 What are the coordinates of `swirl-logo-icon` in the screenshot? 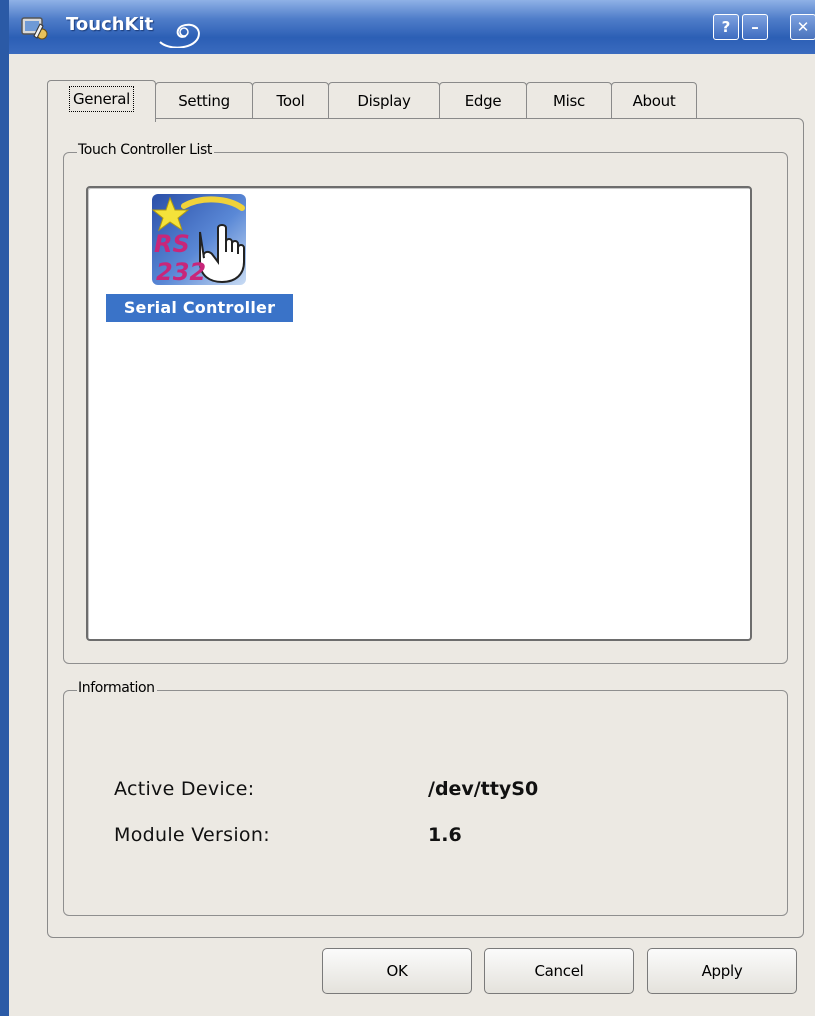 It's located at (179, 35).